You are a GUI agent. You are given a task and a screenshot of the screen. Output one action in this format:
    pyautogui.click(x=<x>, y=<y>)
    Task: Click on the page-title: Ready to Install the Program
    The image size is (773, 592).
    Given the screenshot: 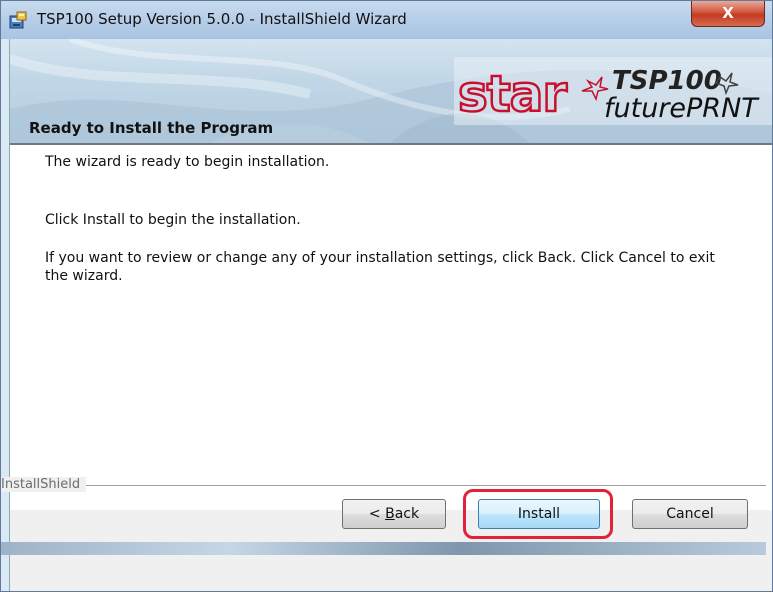 What is the action you would take?
    pyautogui.click(x=151, y=128)
    